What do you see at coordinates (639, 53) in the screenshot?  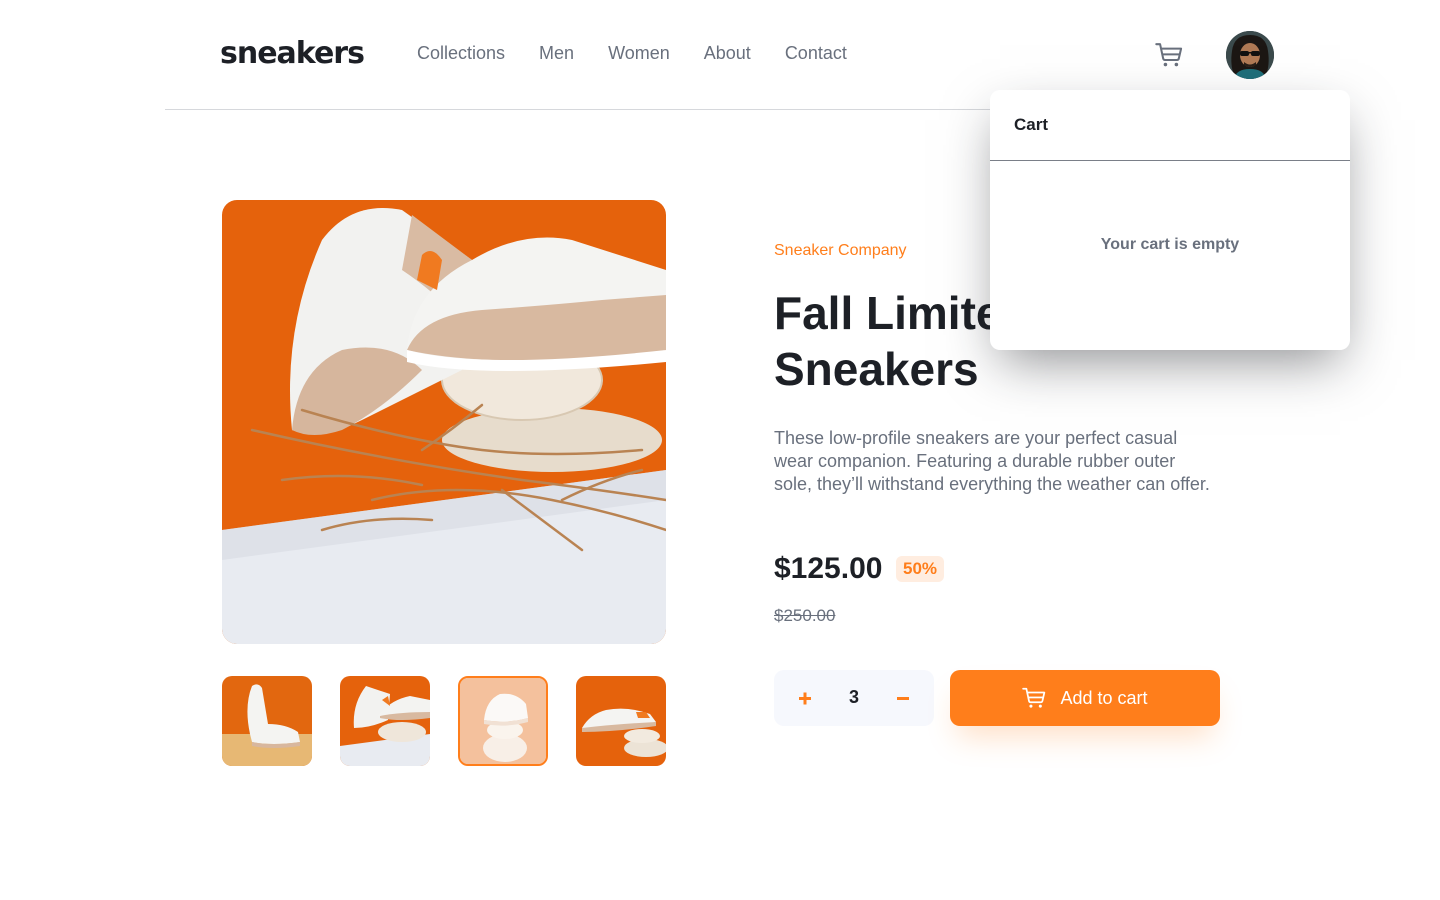 I see `nav-item-women: Women` at bounding box center [639, 53].